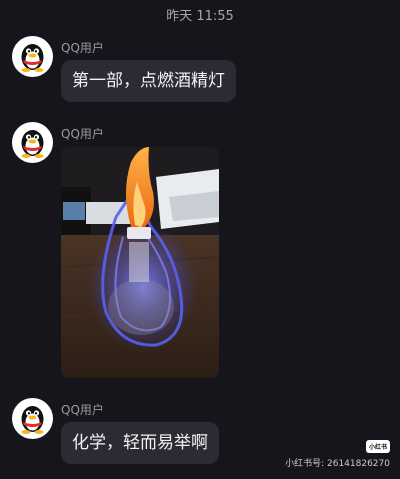 The height and width of the screenshot is (479, 400). I want to click on xiaohongshu-watermark: 小红书 小红书号: 26141826270, so click(337, 454).